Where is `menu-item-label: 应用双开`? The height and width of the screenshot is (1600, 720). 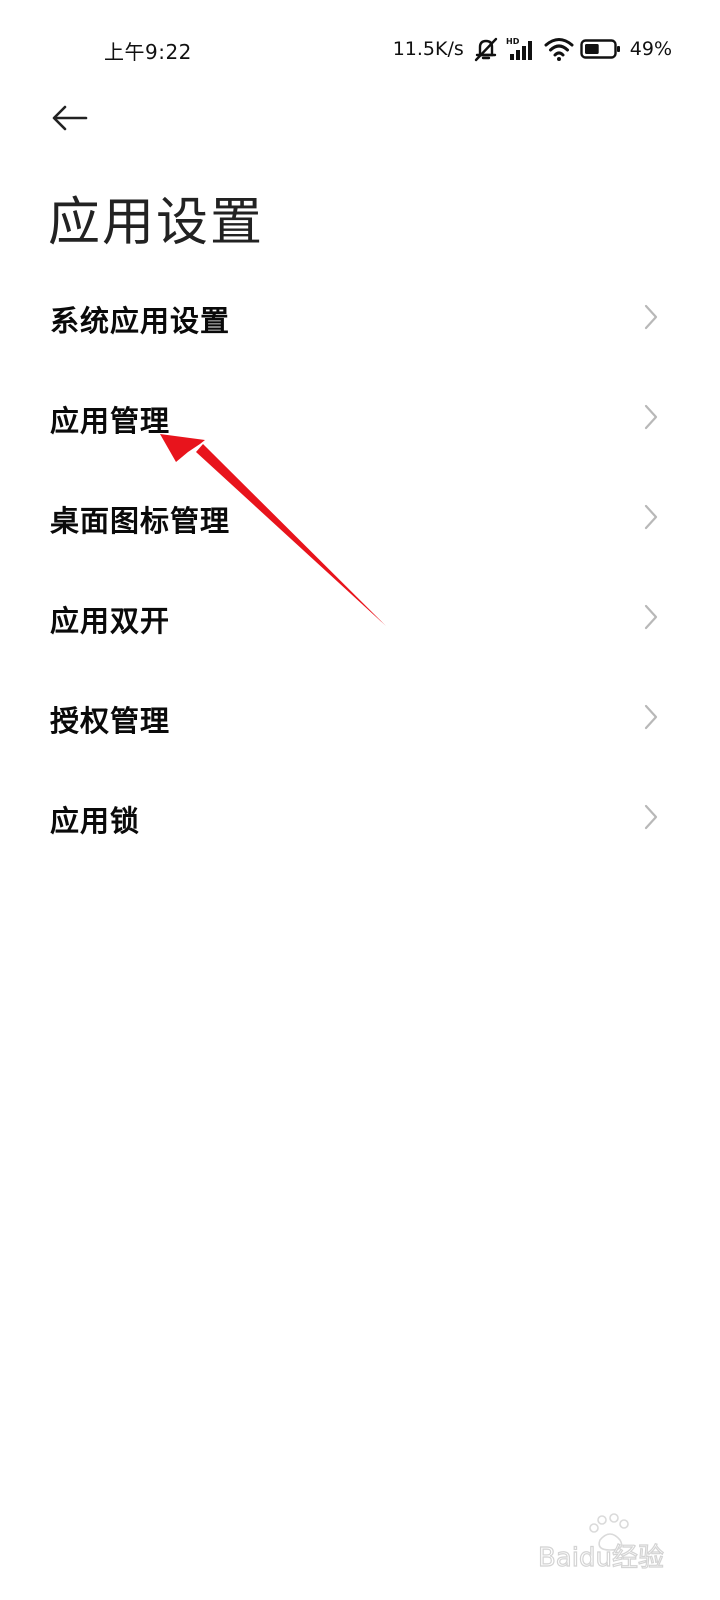
menu-item-label: 应用双开 is located at coordinates (110, 621).